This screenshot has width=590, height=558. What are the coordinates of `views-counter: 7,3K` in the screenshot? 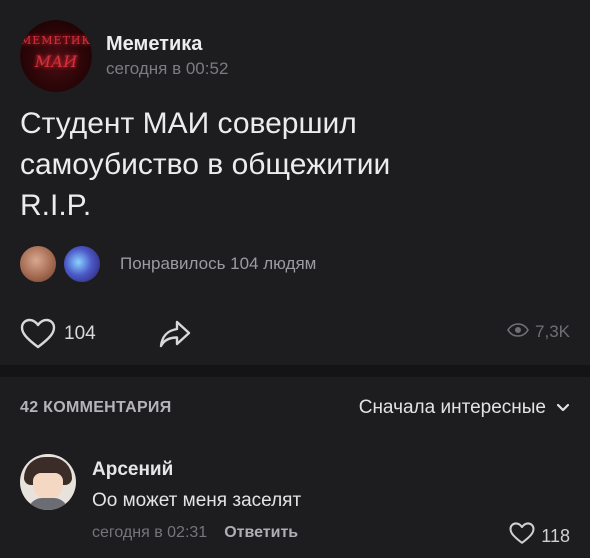 It's located at (538, 332).